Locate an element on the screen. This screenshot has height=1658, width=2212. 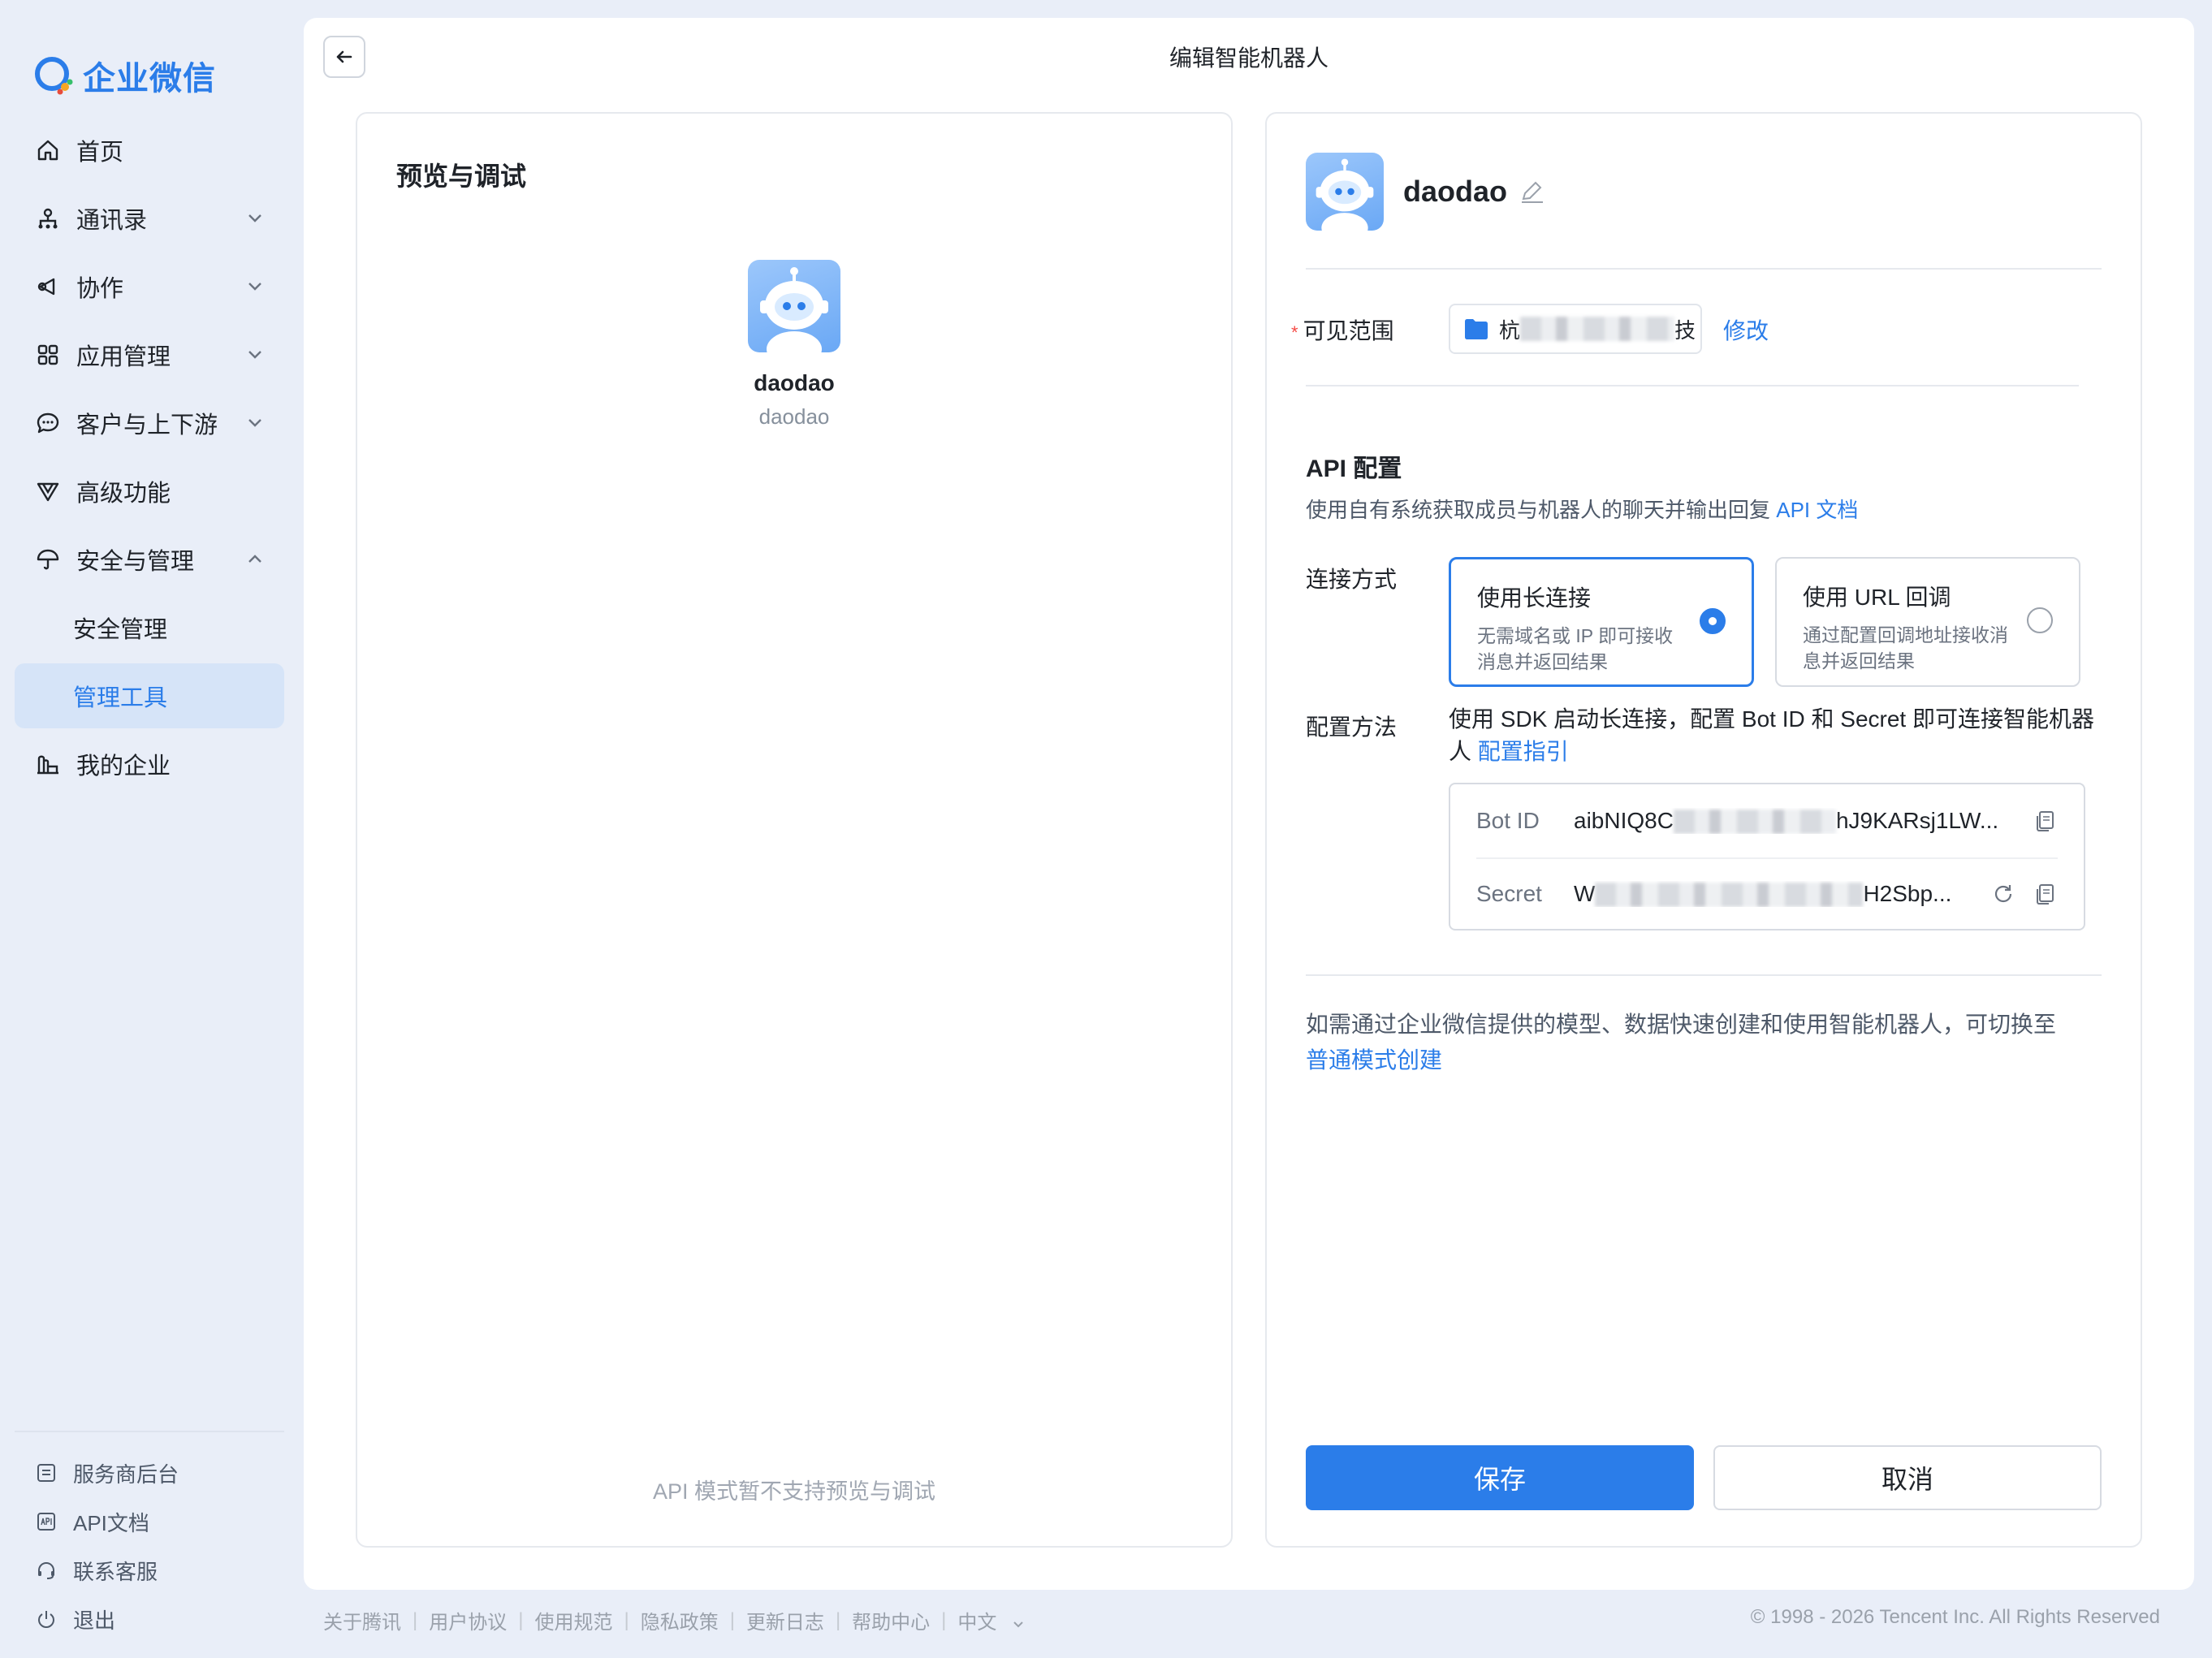
sidebar-item-collab: 协作 is located at coordinates (149, 286).